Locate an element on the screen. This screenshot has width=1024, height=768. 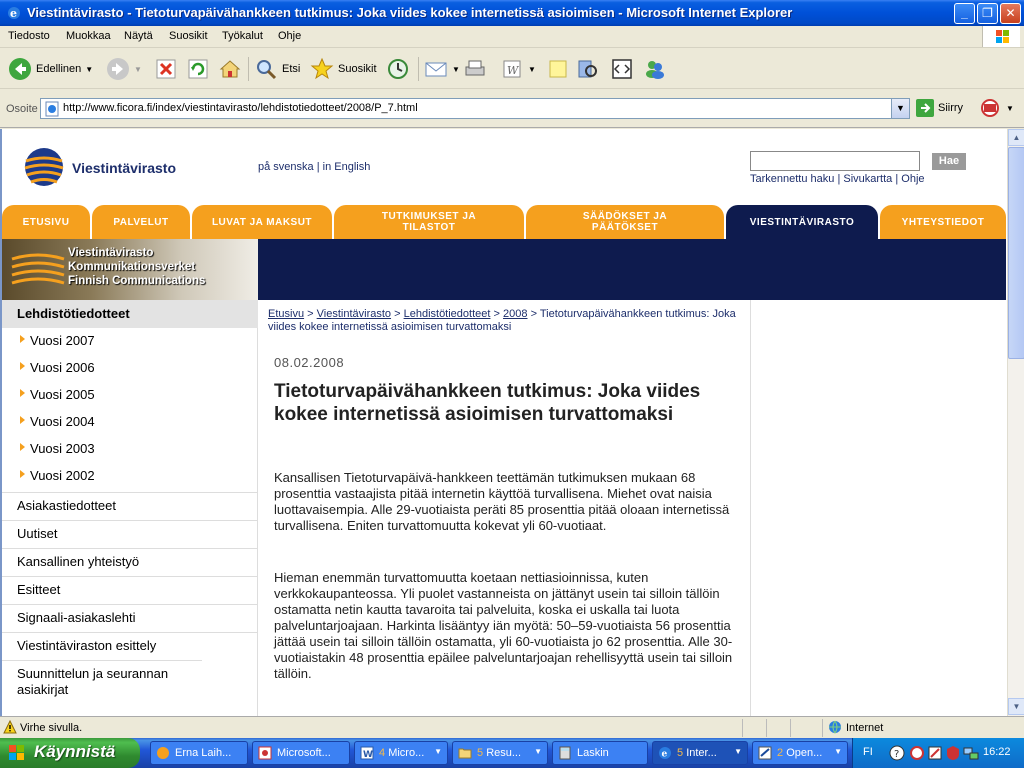
calculator-icon is located at coordinates (565, 753).